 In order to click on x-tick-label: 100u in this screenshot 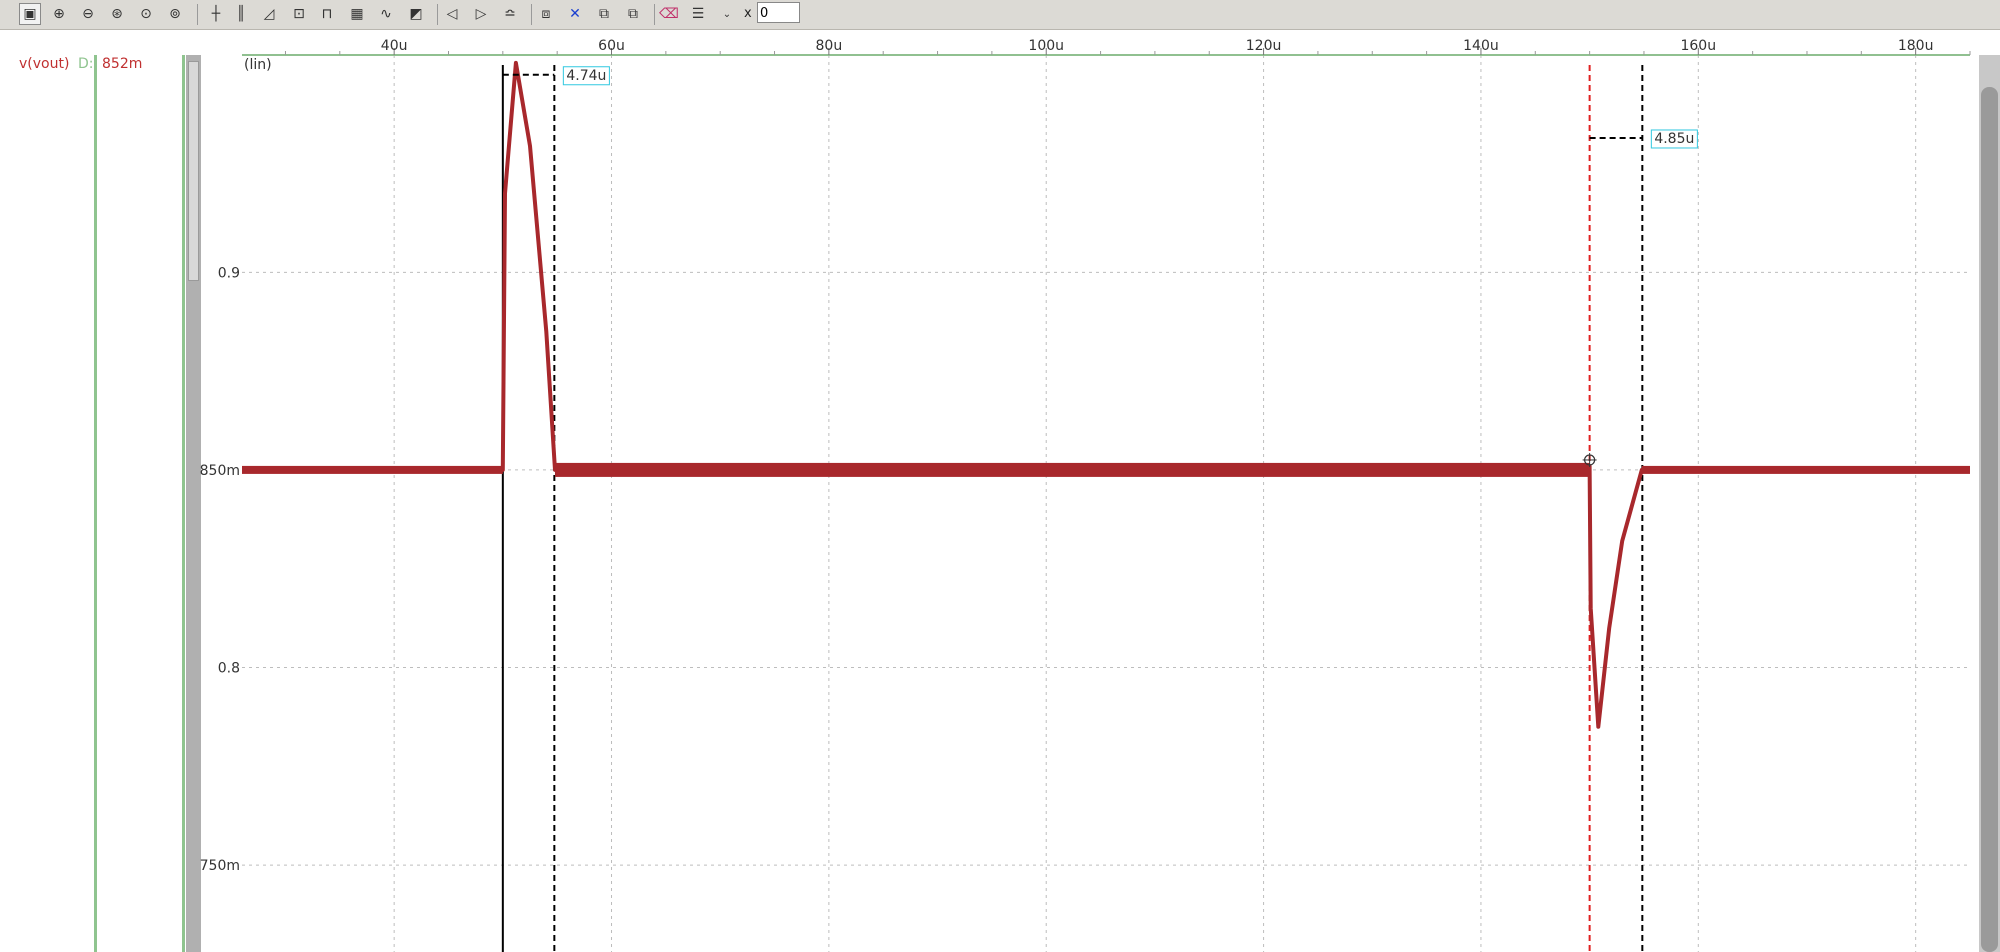, I will do `click(1046, 46)`.